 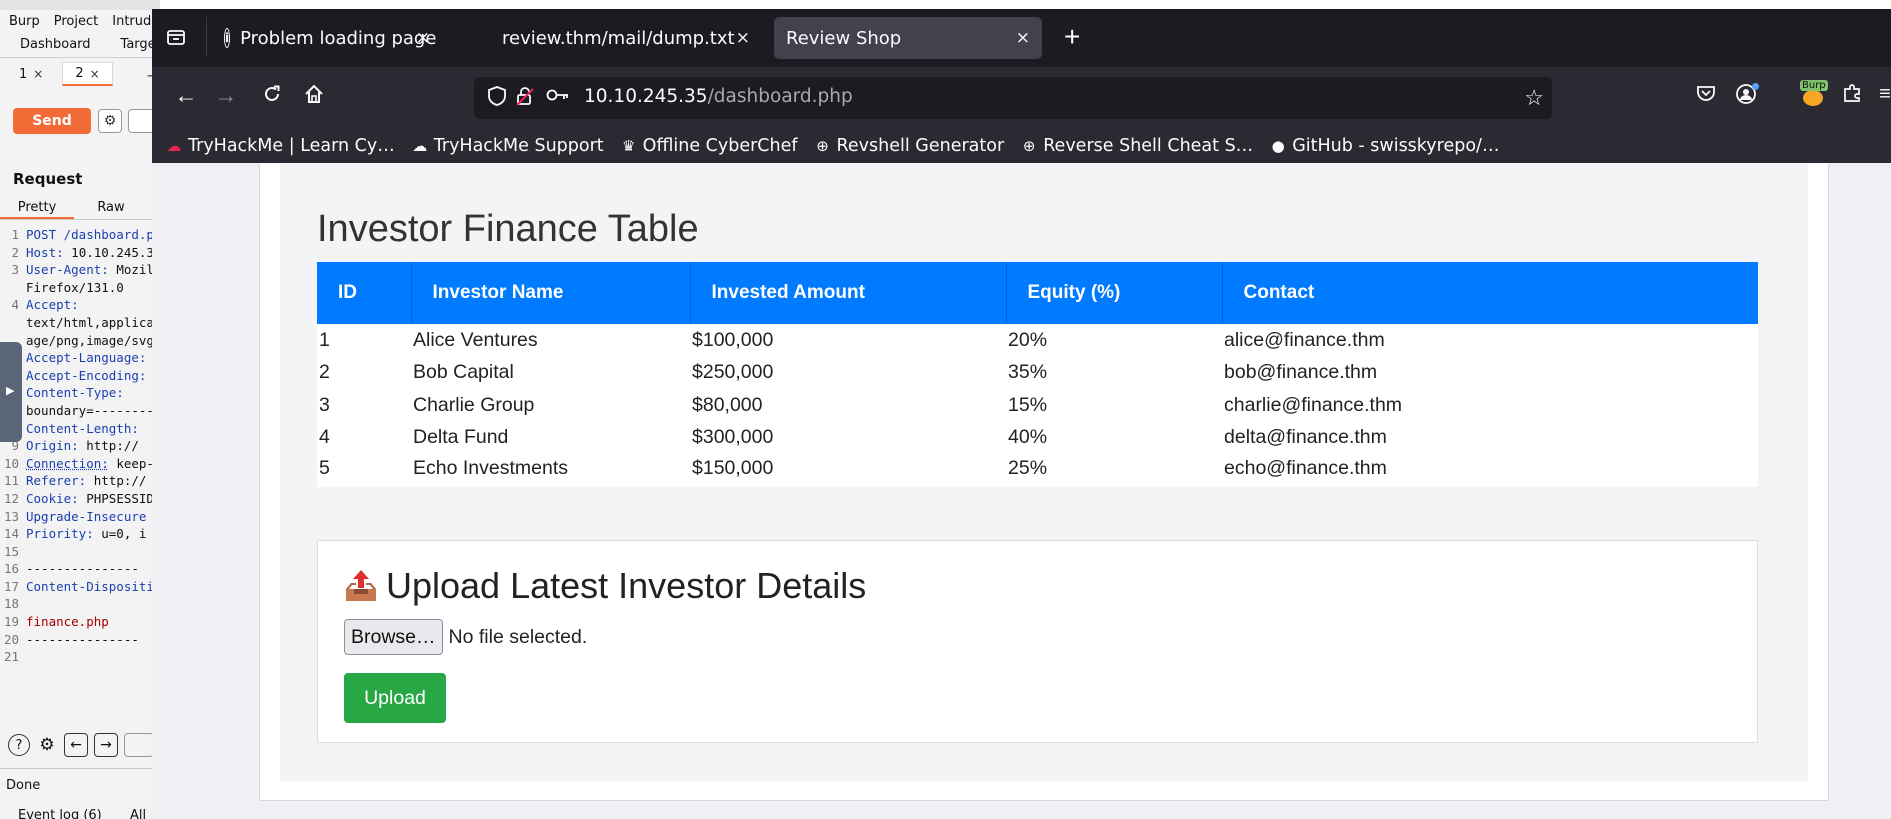 I want to click on address-bar: 10.10.245.35/dashboard.php ☆, so click(x=1013, y=98).